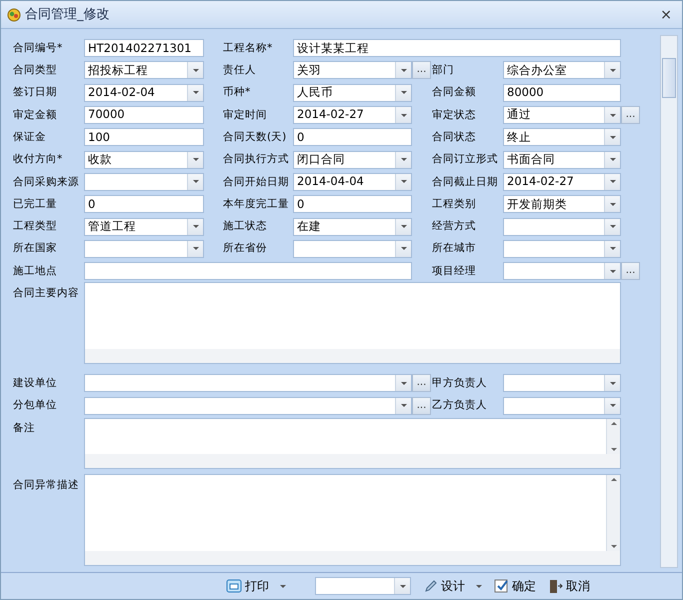  I want to click on text-field: HT201402271301, so click(144, 48).